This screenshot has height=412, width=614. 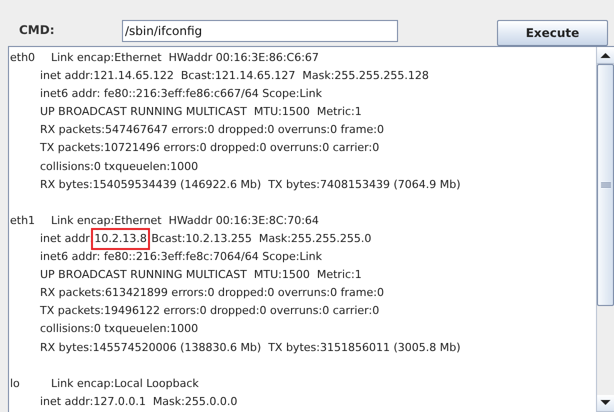 I want to click on output-line: inet6 addr: fe80::216:3eff:fe86:c667/64 Scope:Link, so click(x=181, y=94).